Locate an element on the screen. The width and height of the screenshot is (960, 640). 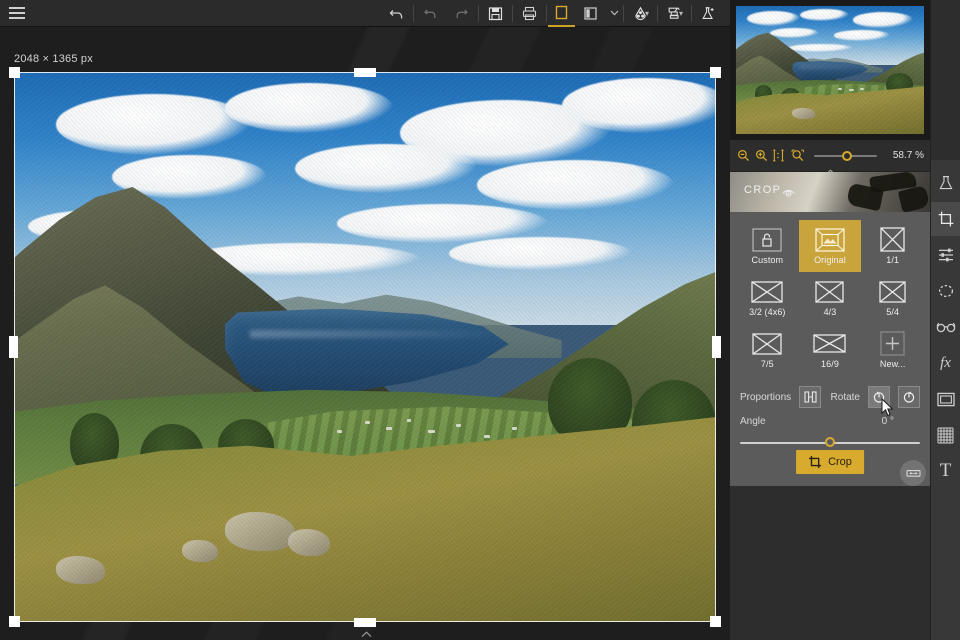
fx-icon: fx is located at coordinates (945, 362).